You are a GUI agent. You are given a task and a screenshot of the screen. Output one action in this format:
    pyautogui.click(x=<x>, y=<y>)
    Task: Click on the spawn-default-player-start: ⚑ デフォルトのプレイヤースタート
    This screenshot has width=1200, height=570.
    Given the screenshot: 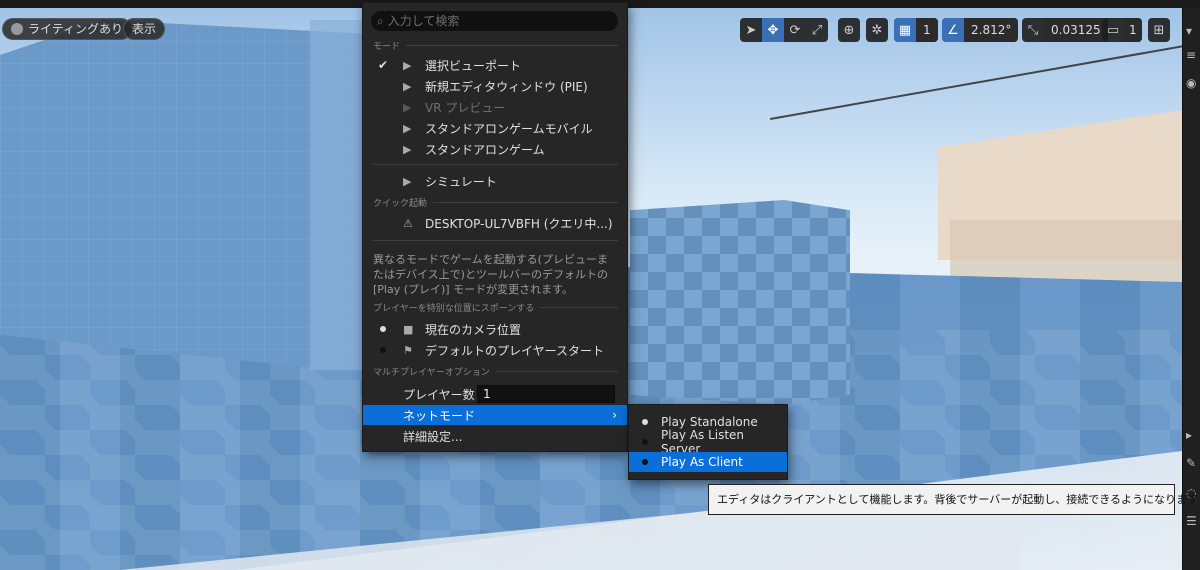 What is the action you would take?
    pyautogui.click(x=495, y=350)
    